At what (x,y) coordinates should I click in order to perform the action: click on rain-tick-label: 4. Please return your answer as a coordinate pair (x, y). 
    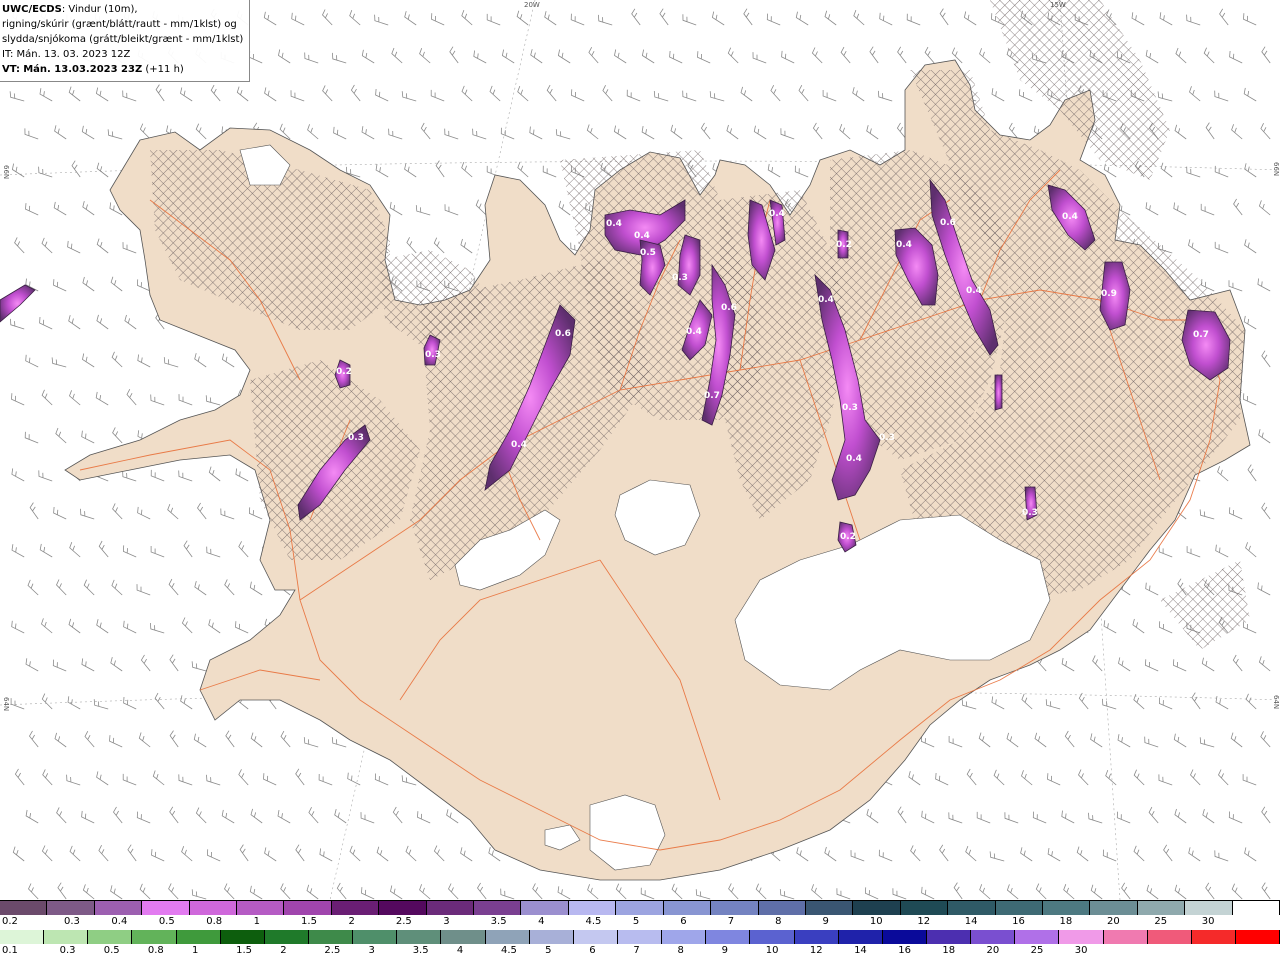
    Looking at the image, I should click on (460, 950).